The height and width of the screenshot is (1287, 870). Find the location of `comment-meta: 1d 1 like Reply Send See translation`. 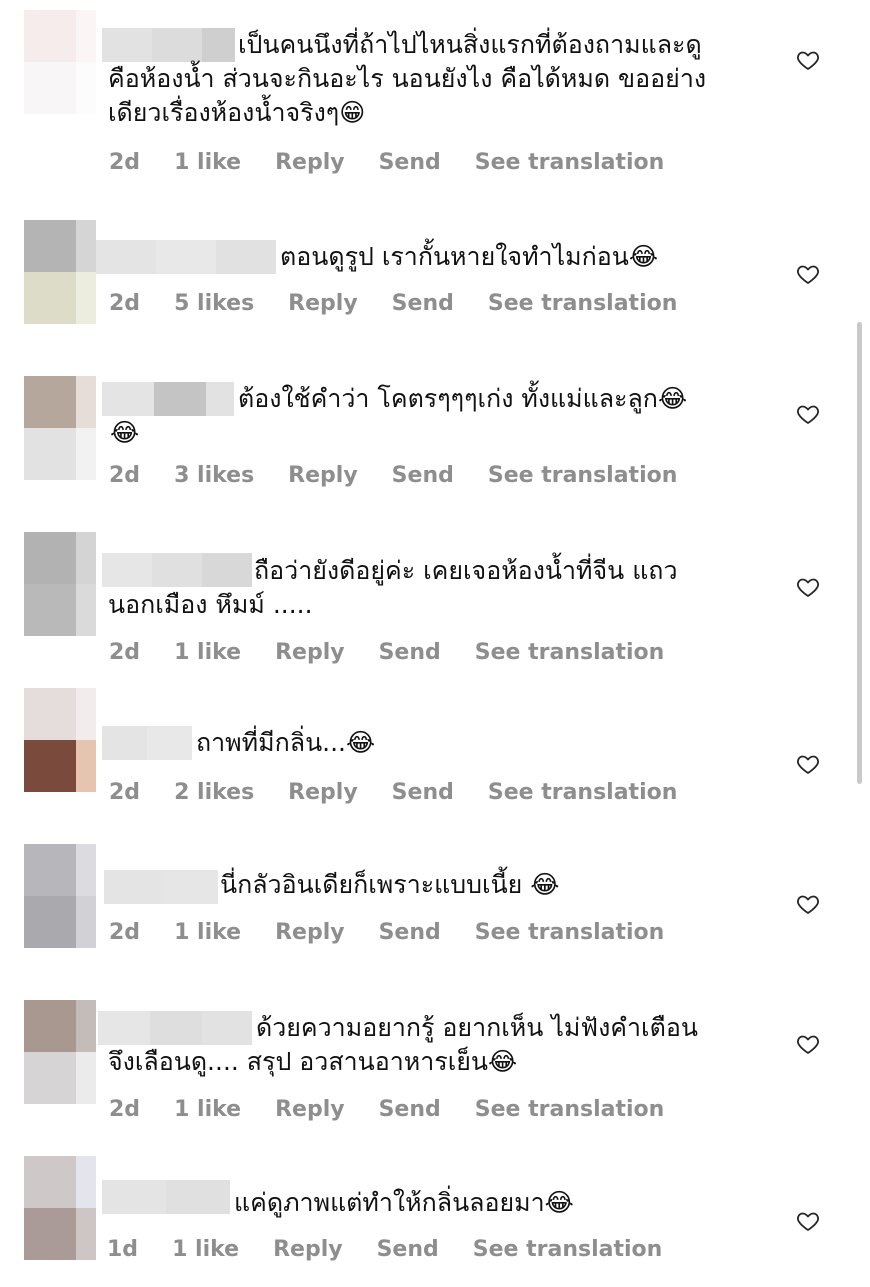

comment-meta: 1d 1 like Reply Send See translation is located at coordinates (384, 1249).